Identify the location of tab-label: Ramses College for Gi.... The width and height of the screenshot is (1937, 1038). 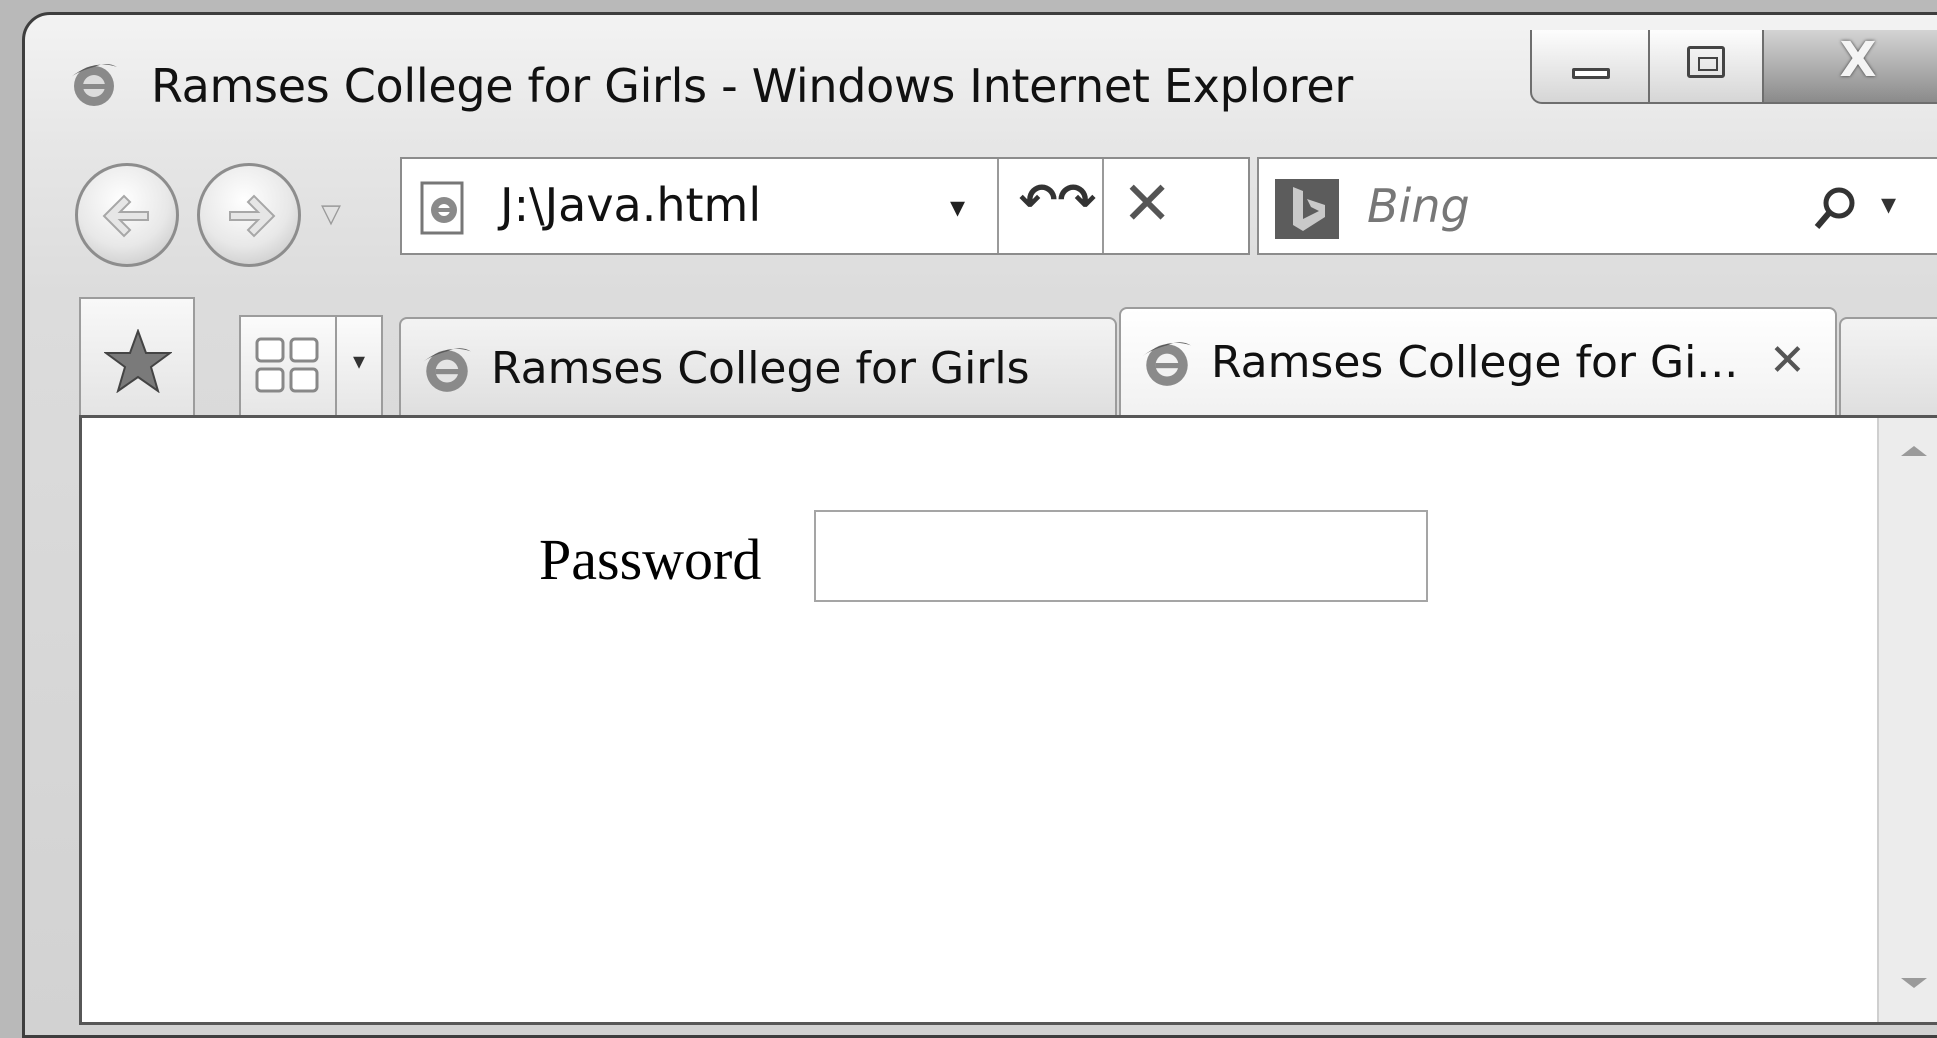
(1475, 362).